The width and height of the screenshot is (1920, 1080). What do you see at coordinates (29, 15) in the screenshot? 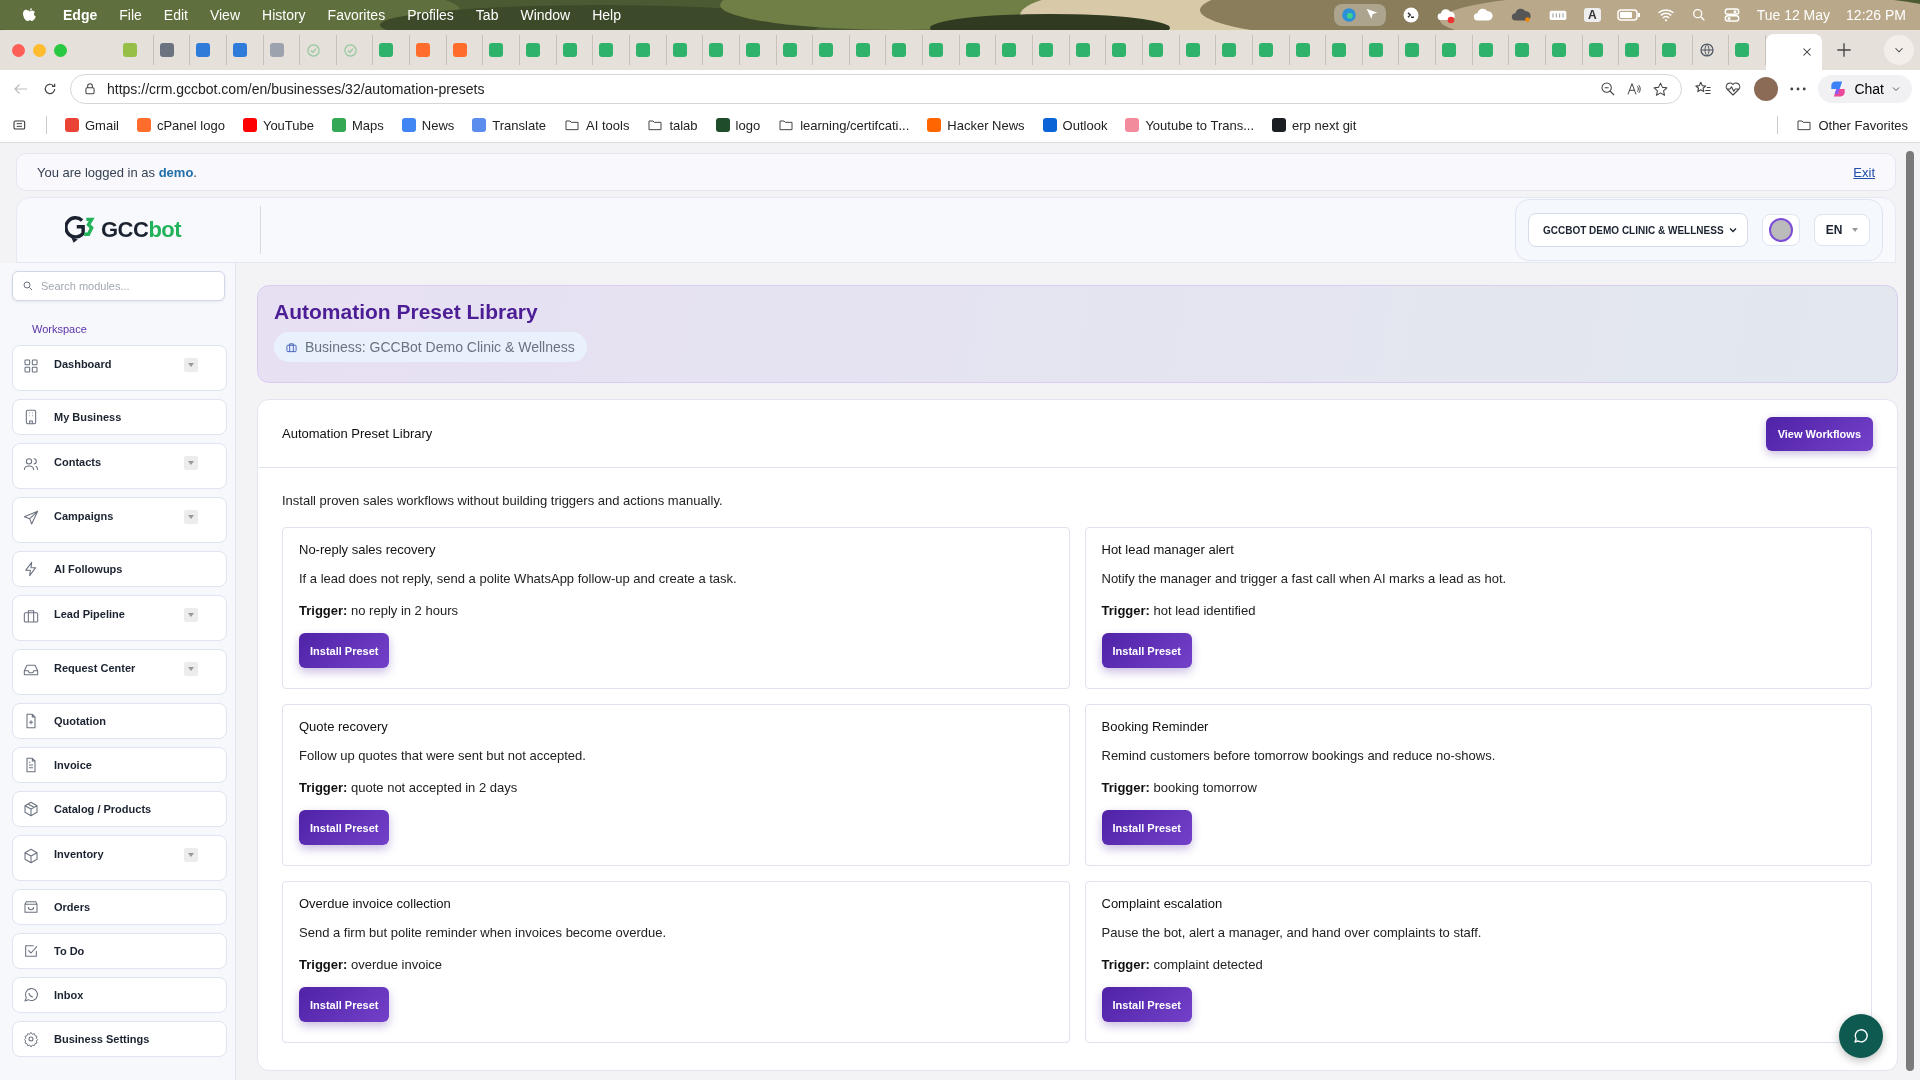
I see `apple-icon` at bounding box center [29, 15].